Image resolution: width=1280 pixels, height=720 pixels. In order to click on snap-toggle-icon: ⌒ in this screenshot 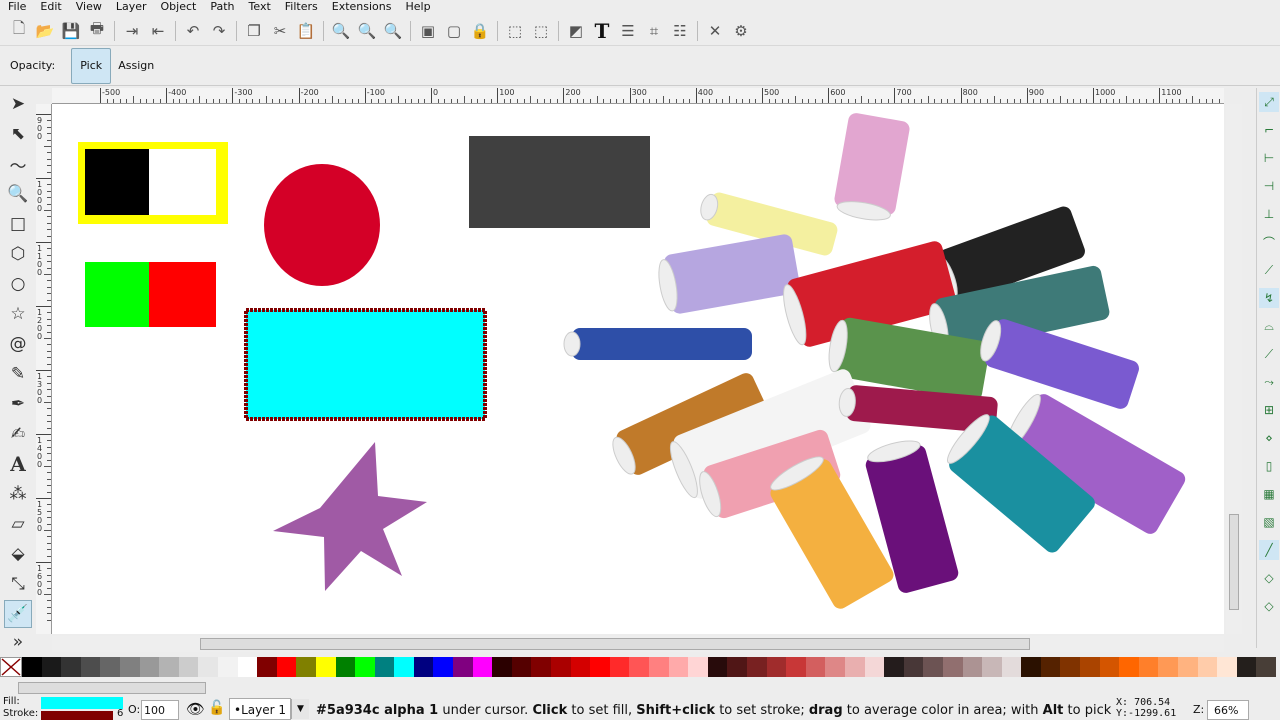, I will do `click(1269, 242)`.